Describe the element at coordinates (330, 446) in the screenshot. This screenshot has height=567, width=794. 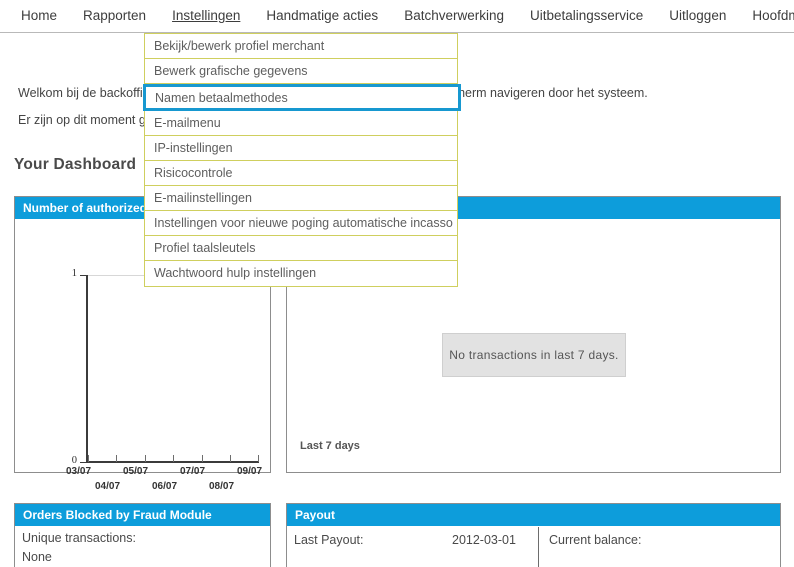
I see `transactions-footer-label: Last 7 days` at that location.